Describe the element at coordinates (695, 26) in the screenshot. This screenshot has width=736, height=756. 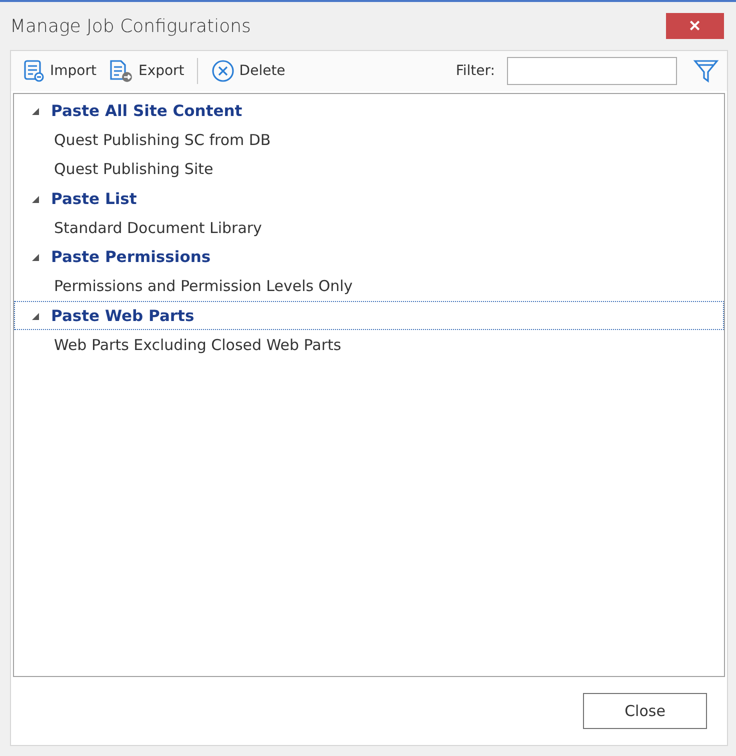
I see `close-button: ✕` at that location.